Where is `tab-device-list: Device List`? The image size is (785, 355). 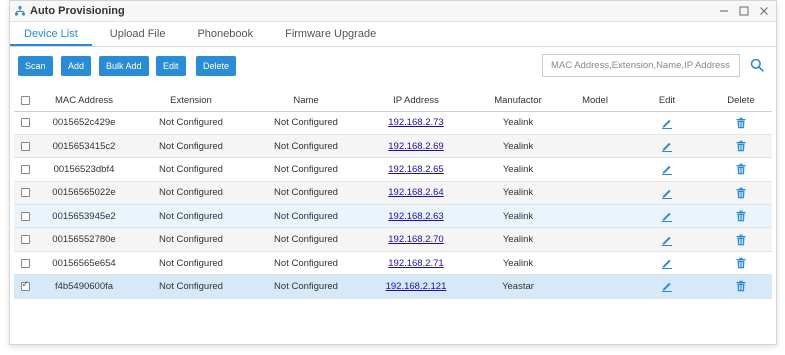
tab-device-list: Device List is located at coordinates (51, 34).